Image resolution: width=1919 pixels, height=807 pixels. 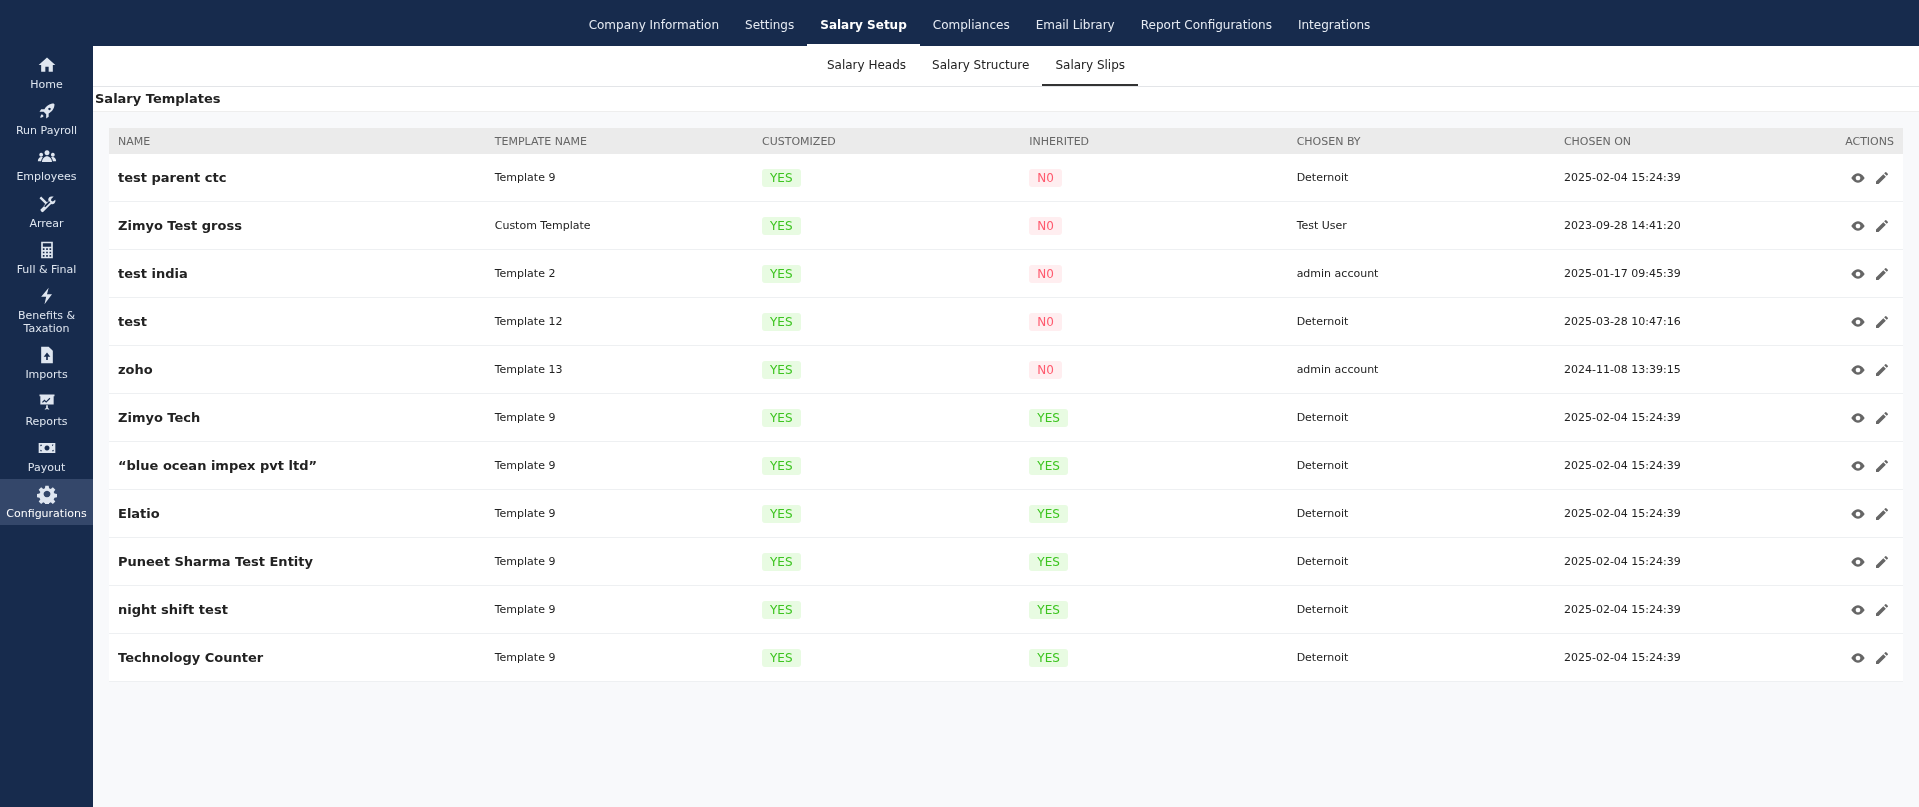 I want to click on sub-tab: Salary Heads, so click(x=866, y=66).